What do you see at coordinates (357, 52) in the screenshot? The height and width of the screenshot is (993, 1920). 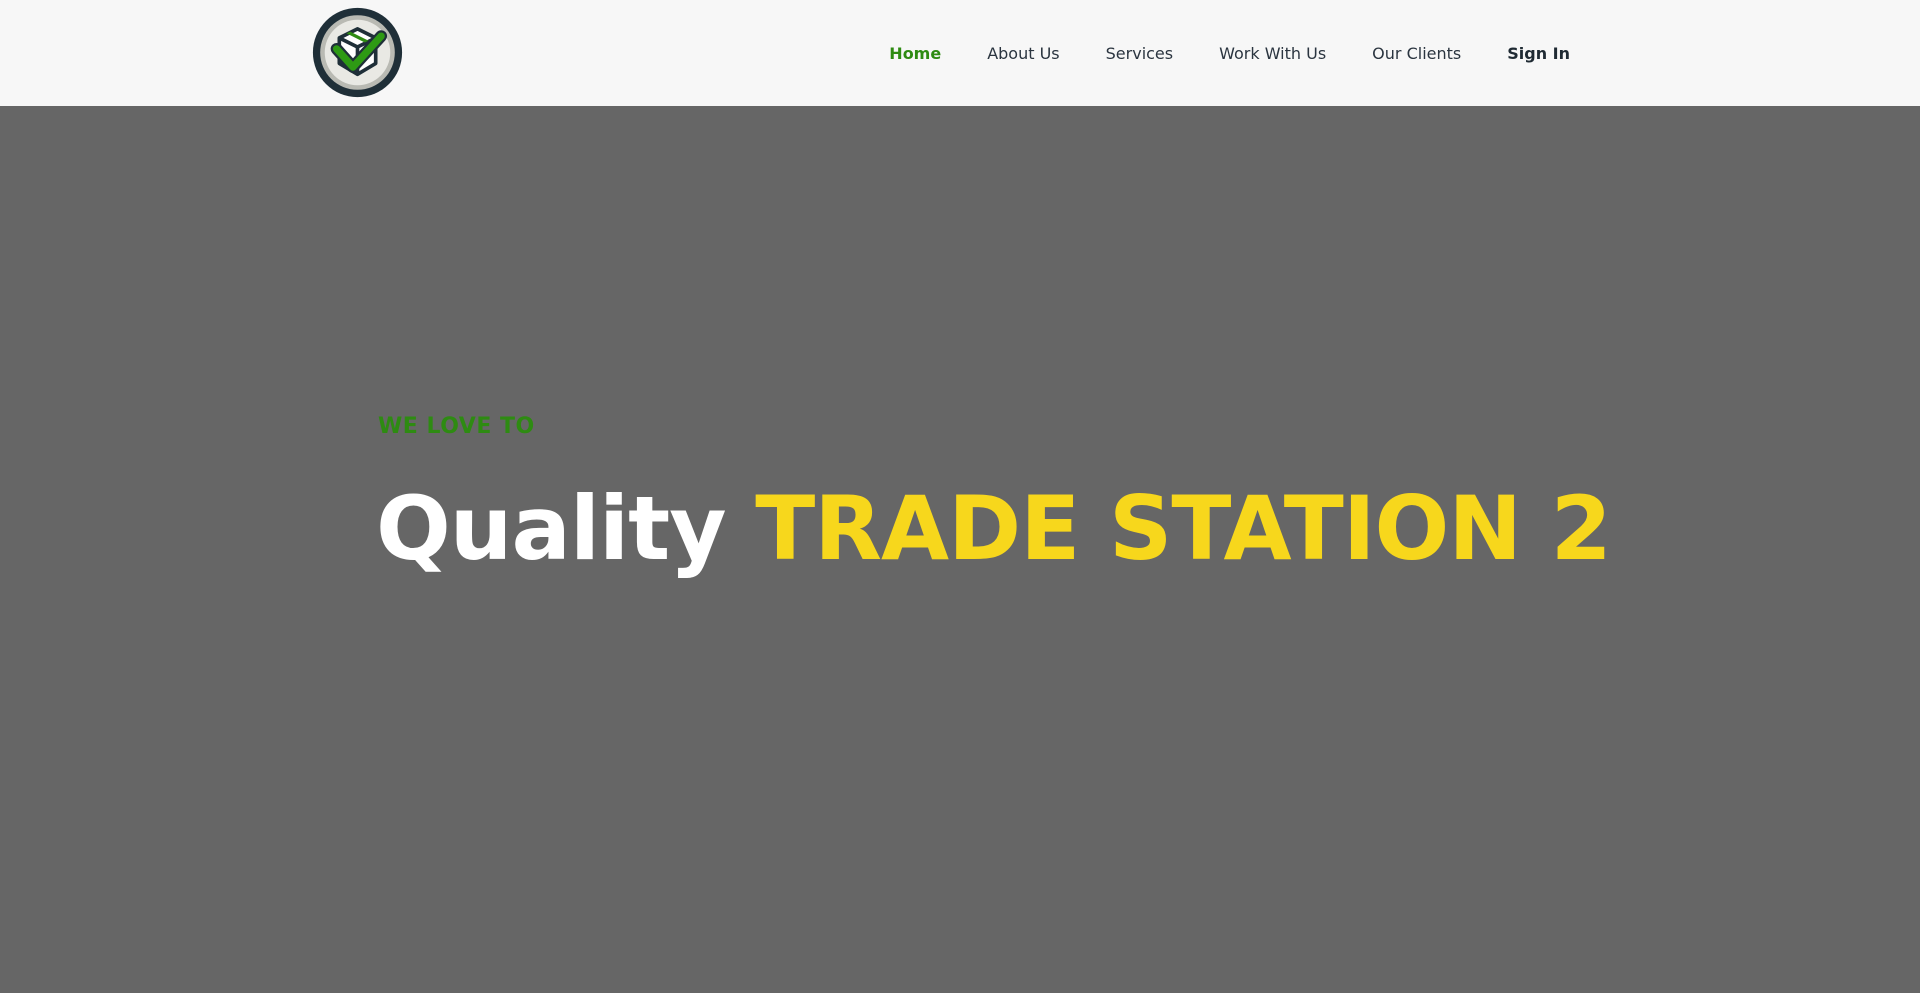 I see `box-checkmark-logo-icon` at bounding box center [357, 52].